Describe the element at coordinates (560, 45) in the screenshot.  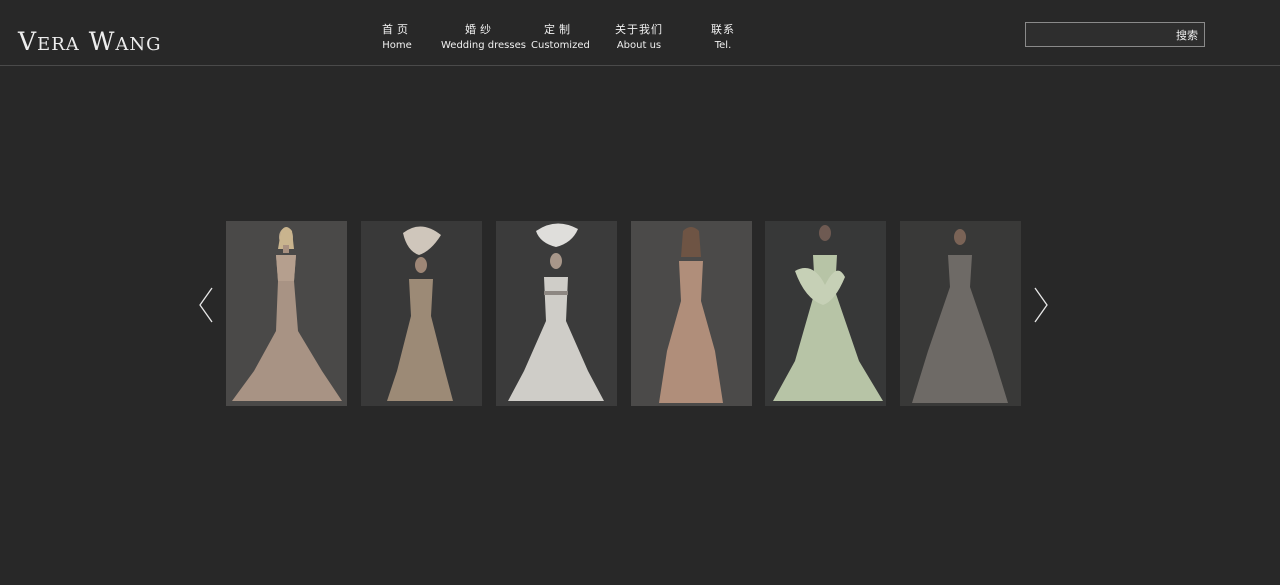
I see `nav-item-customized-en: Customized` at that location.